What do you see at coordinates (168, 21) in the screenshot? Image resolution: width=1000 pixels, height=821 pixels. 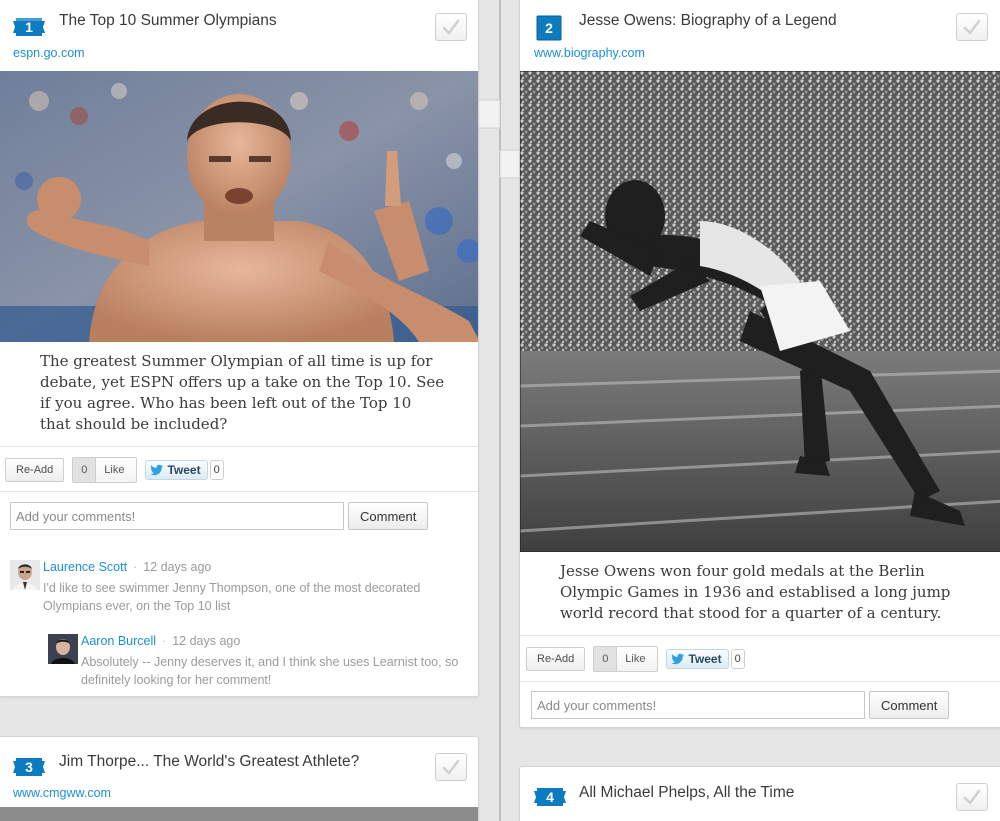 I see `card-title: The Top 10 Summer Olympians` at bounding box center [168, 21].